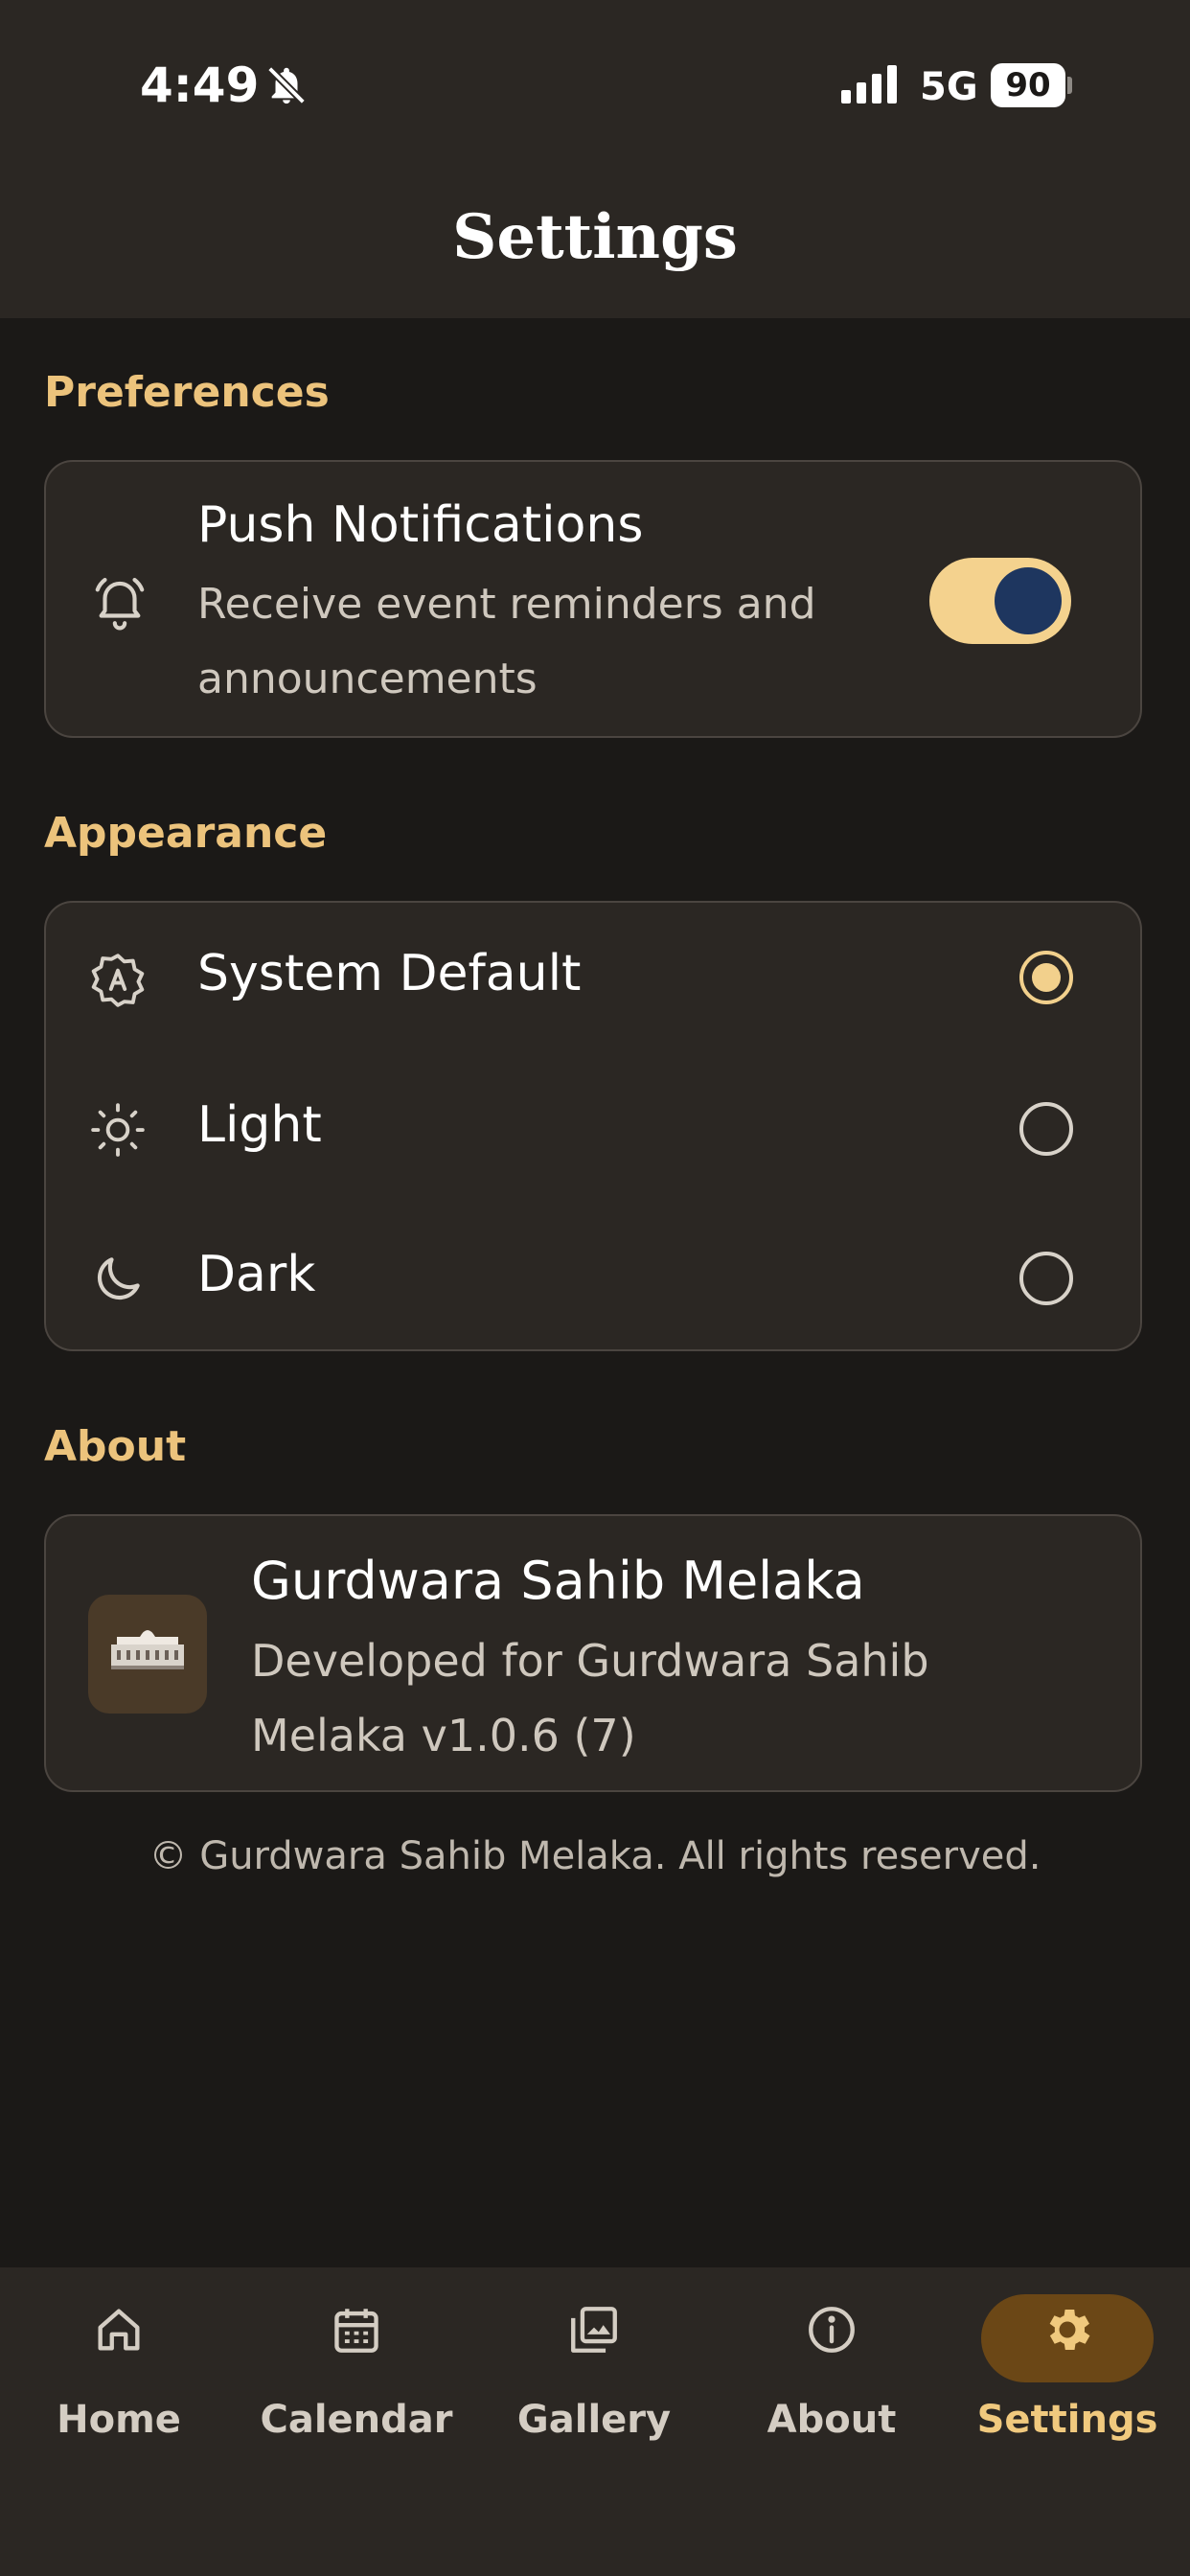 The height and width of the screenshot is (2576, 1190). What do you see at coordinates (1068, 2363) in the screenshot?
I see `tab-settings: Settings` at bounding box center [1068, 2363].